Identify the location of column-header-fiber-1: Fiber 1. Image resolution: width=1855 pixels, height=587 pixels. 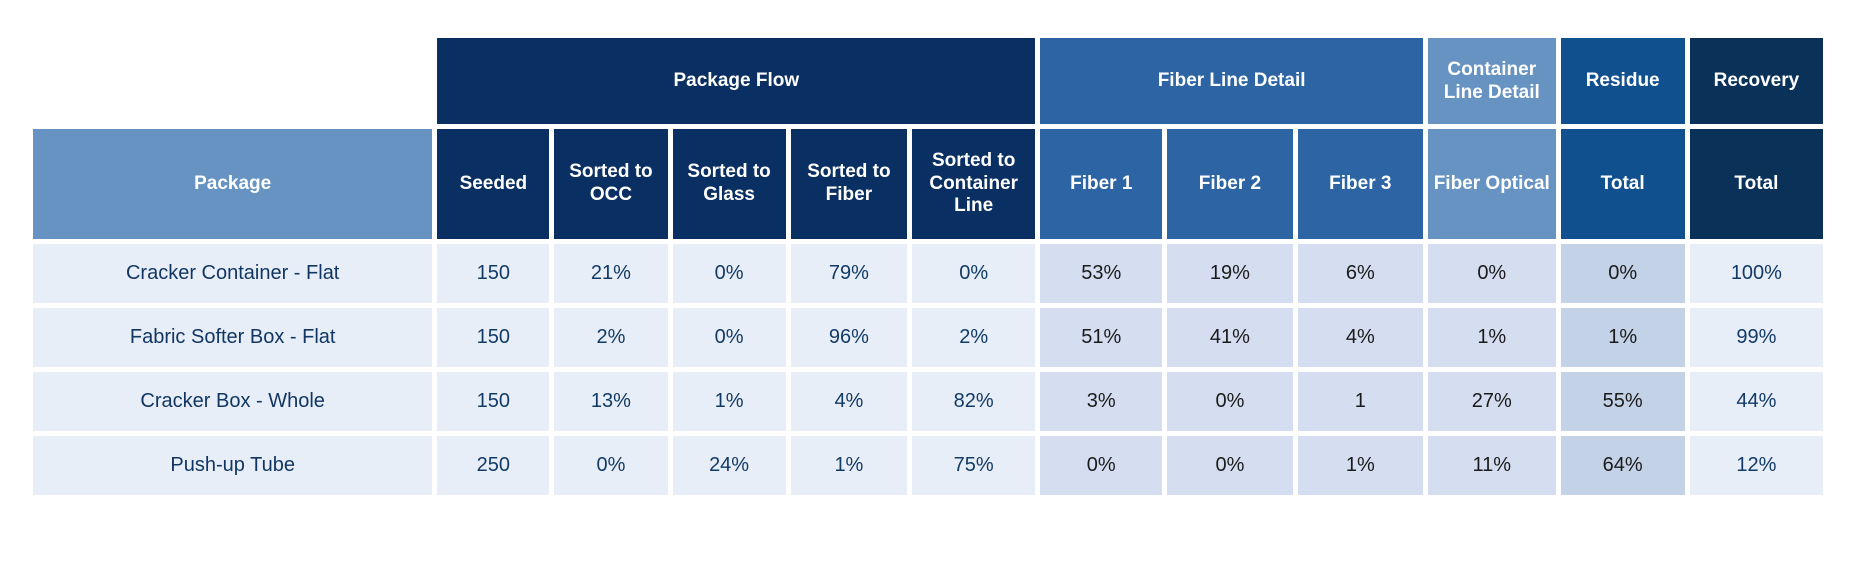
(1101, 184).